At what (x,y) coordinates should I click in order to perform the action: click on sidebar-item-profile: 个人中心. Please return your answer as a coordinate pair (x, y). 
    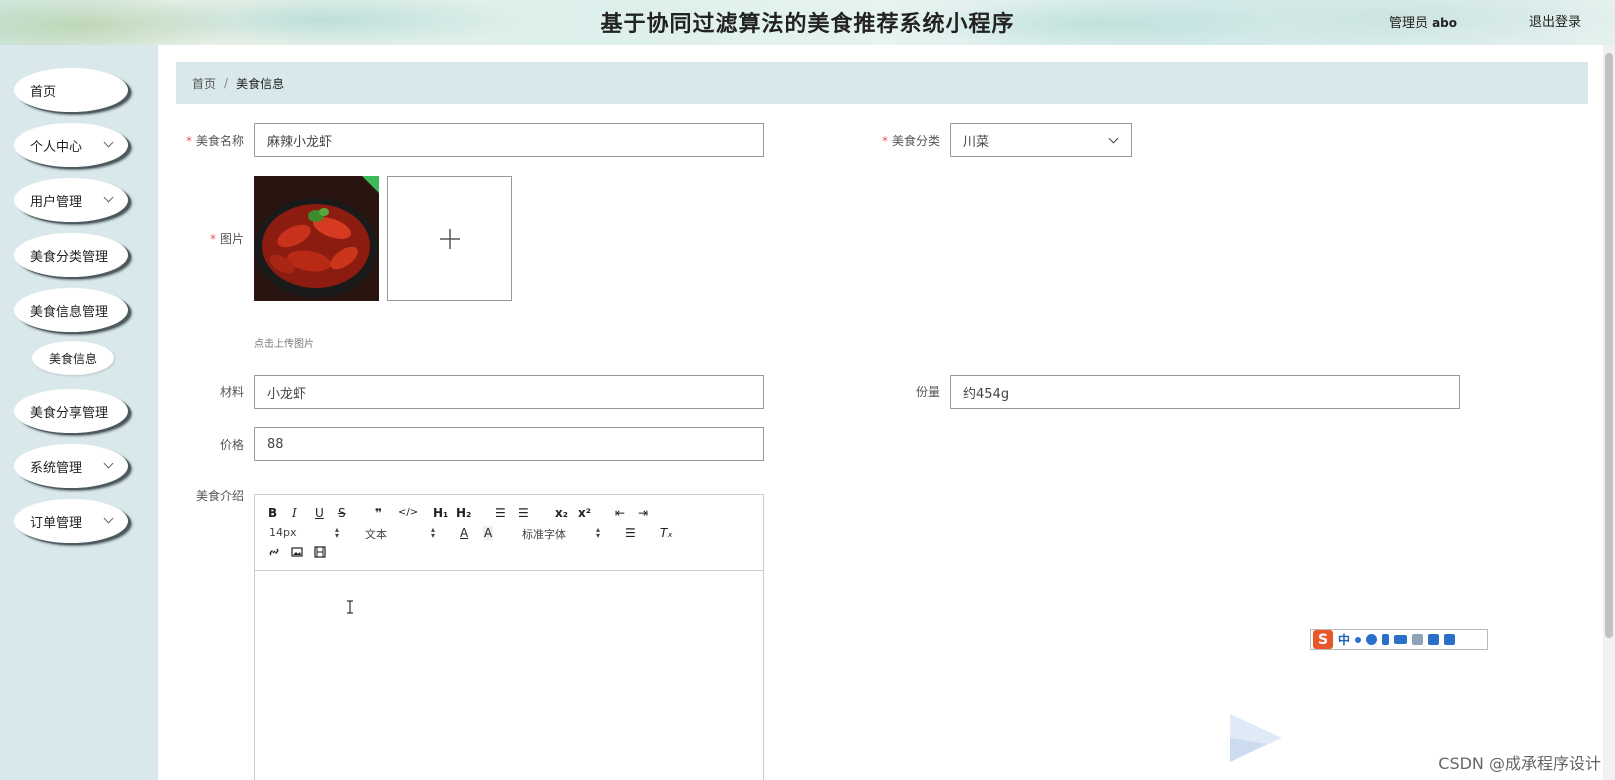
    Looking at the image, I should click on (71, 145).